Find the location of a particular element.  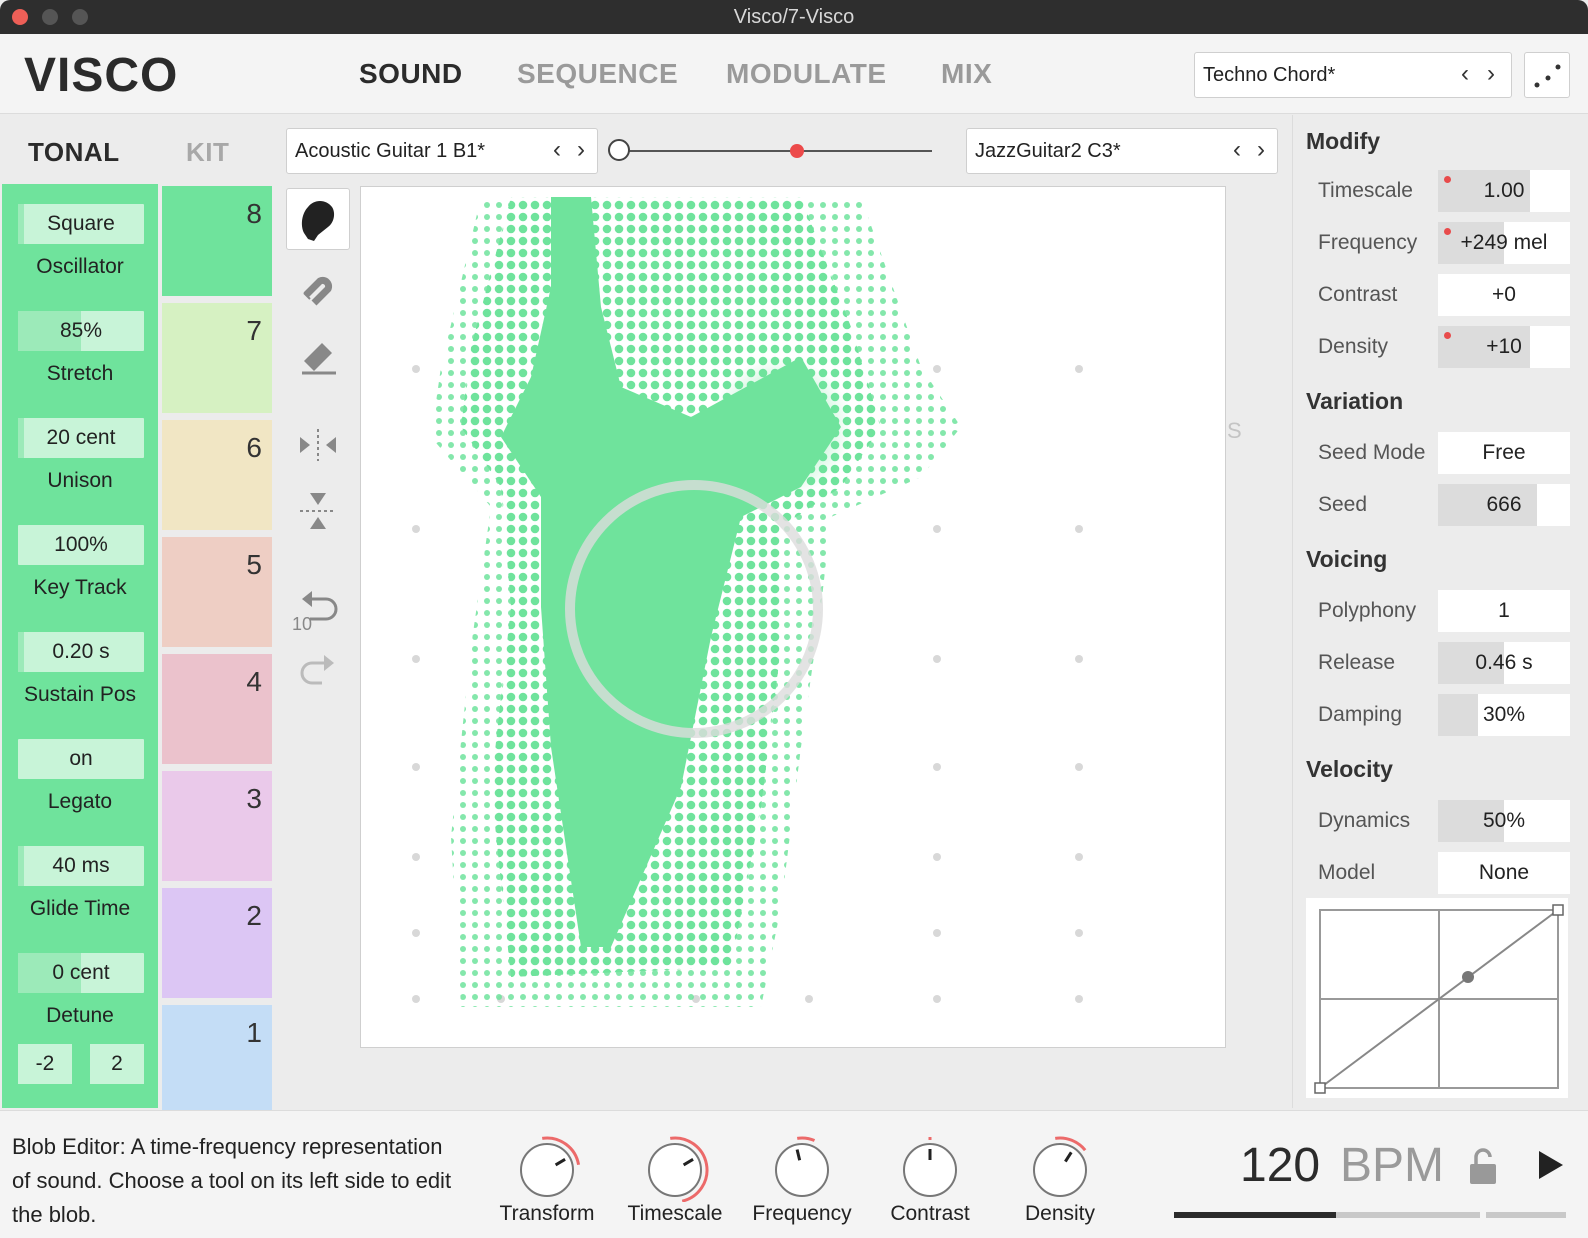

blend-slider-handle is located at coordinates (796, 151).